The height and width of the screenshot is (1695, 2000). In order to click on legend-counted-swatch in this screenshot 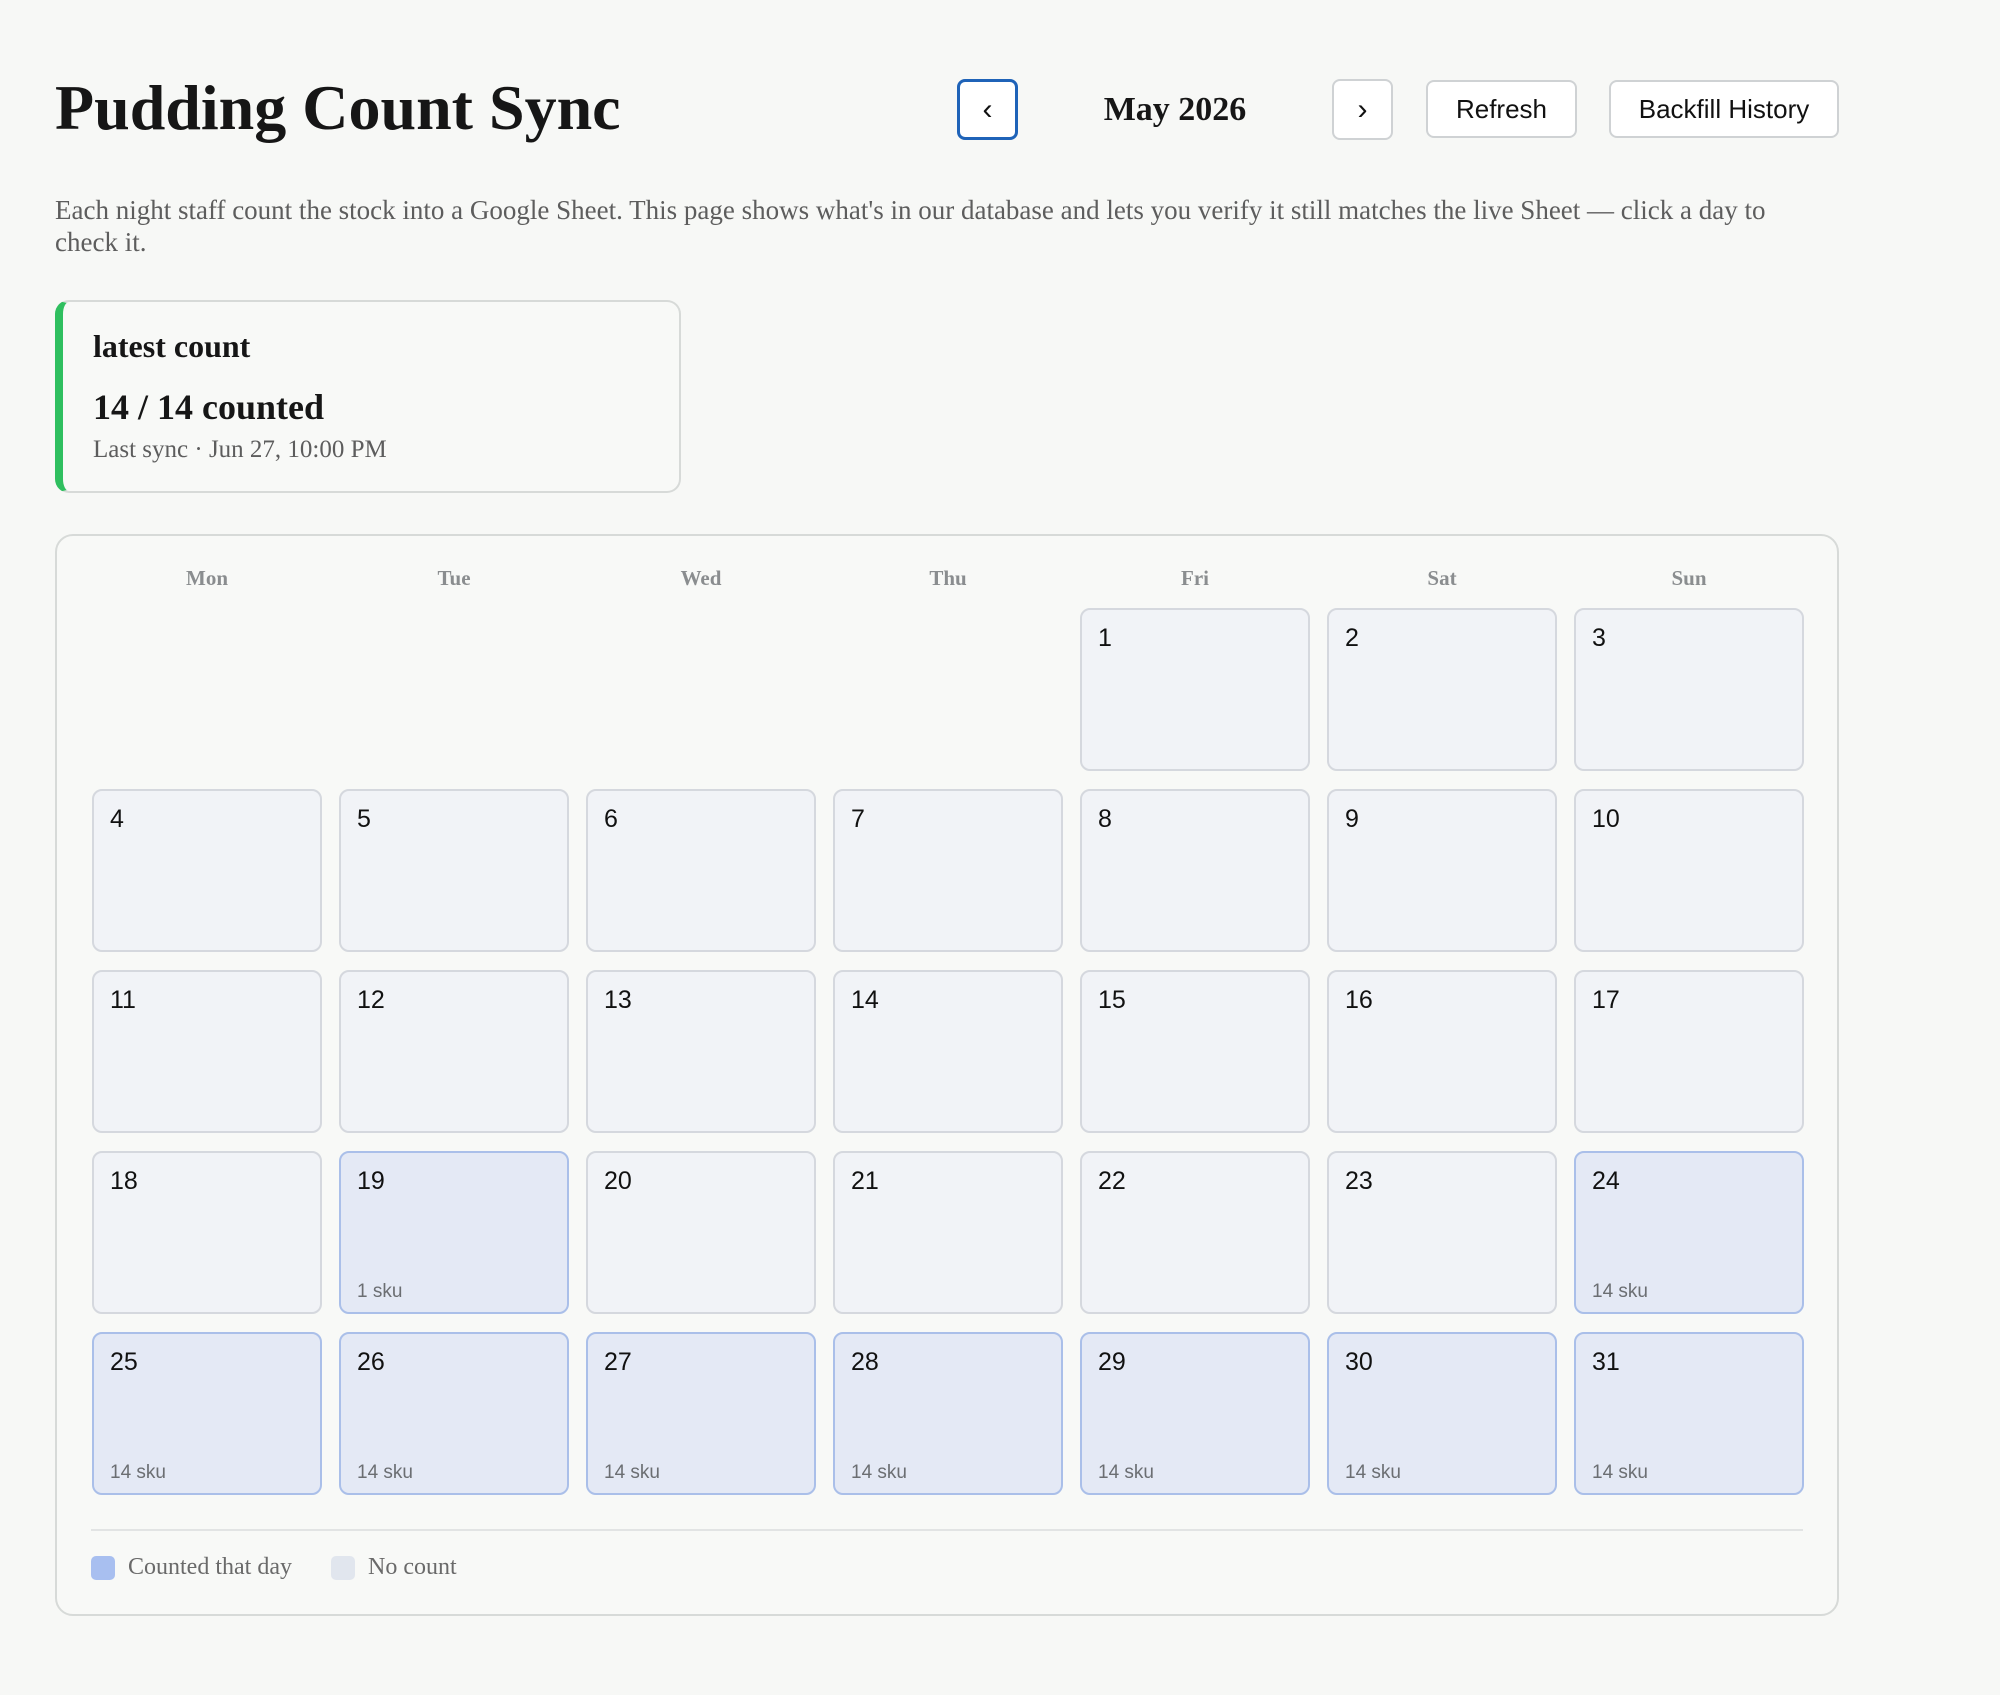, I will do `click(103, 1567)`.